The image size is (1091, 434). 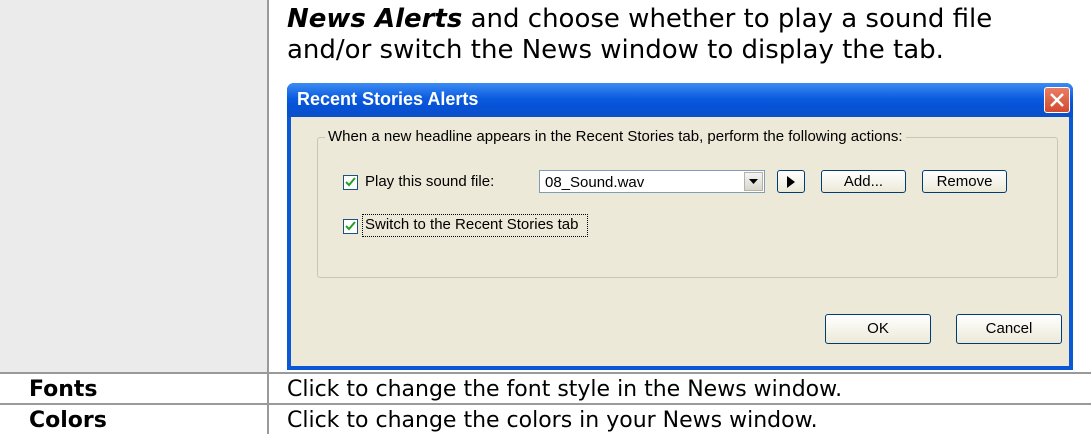 I want to click on colors-label: Colors, so click(x=68, y=420).